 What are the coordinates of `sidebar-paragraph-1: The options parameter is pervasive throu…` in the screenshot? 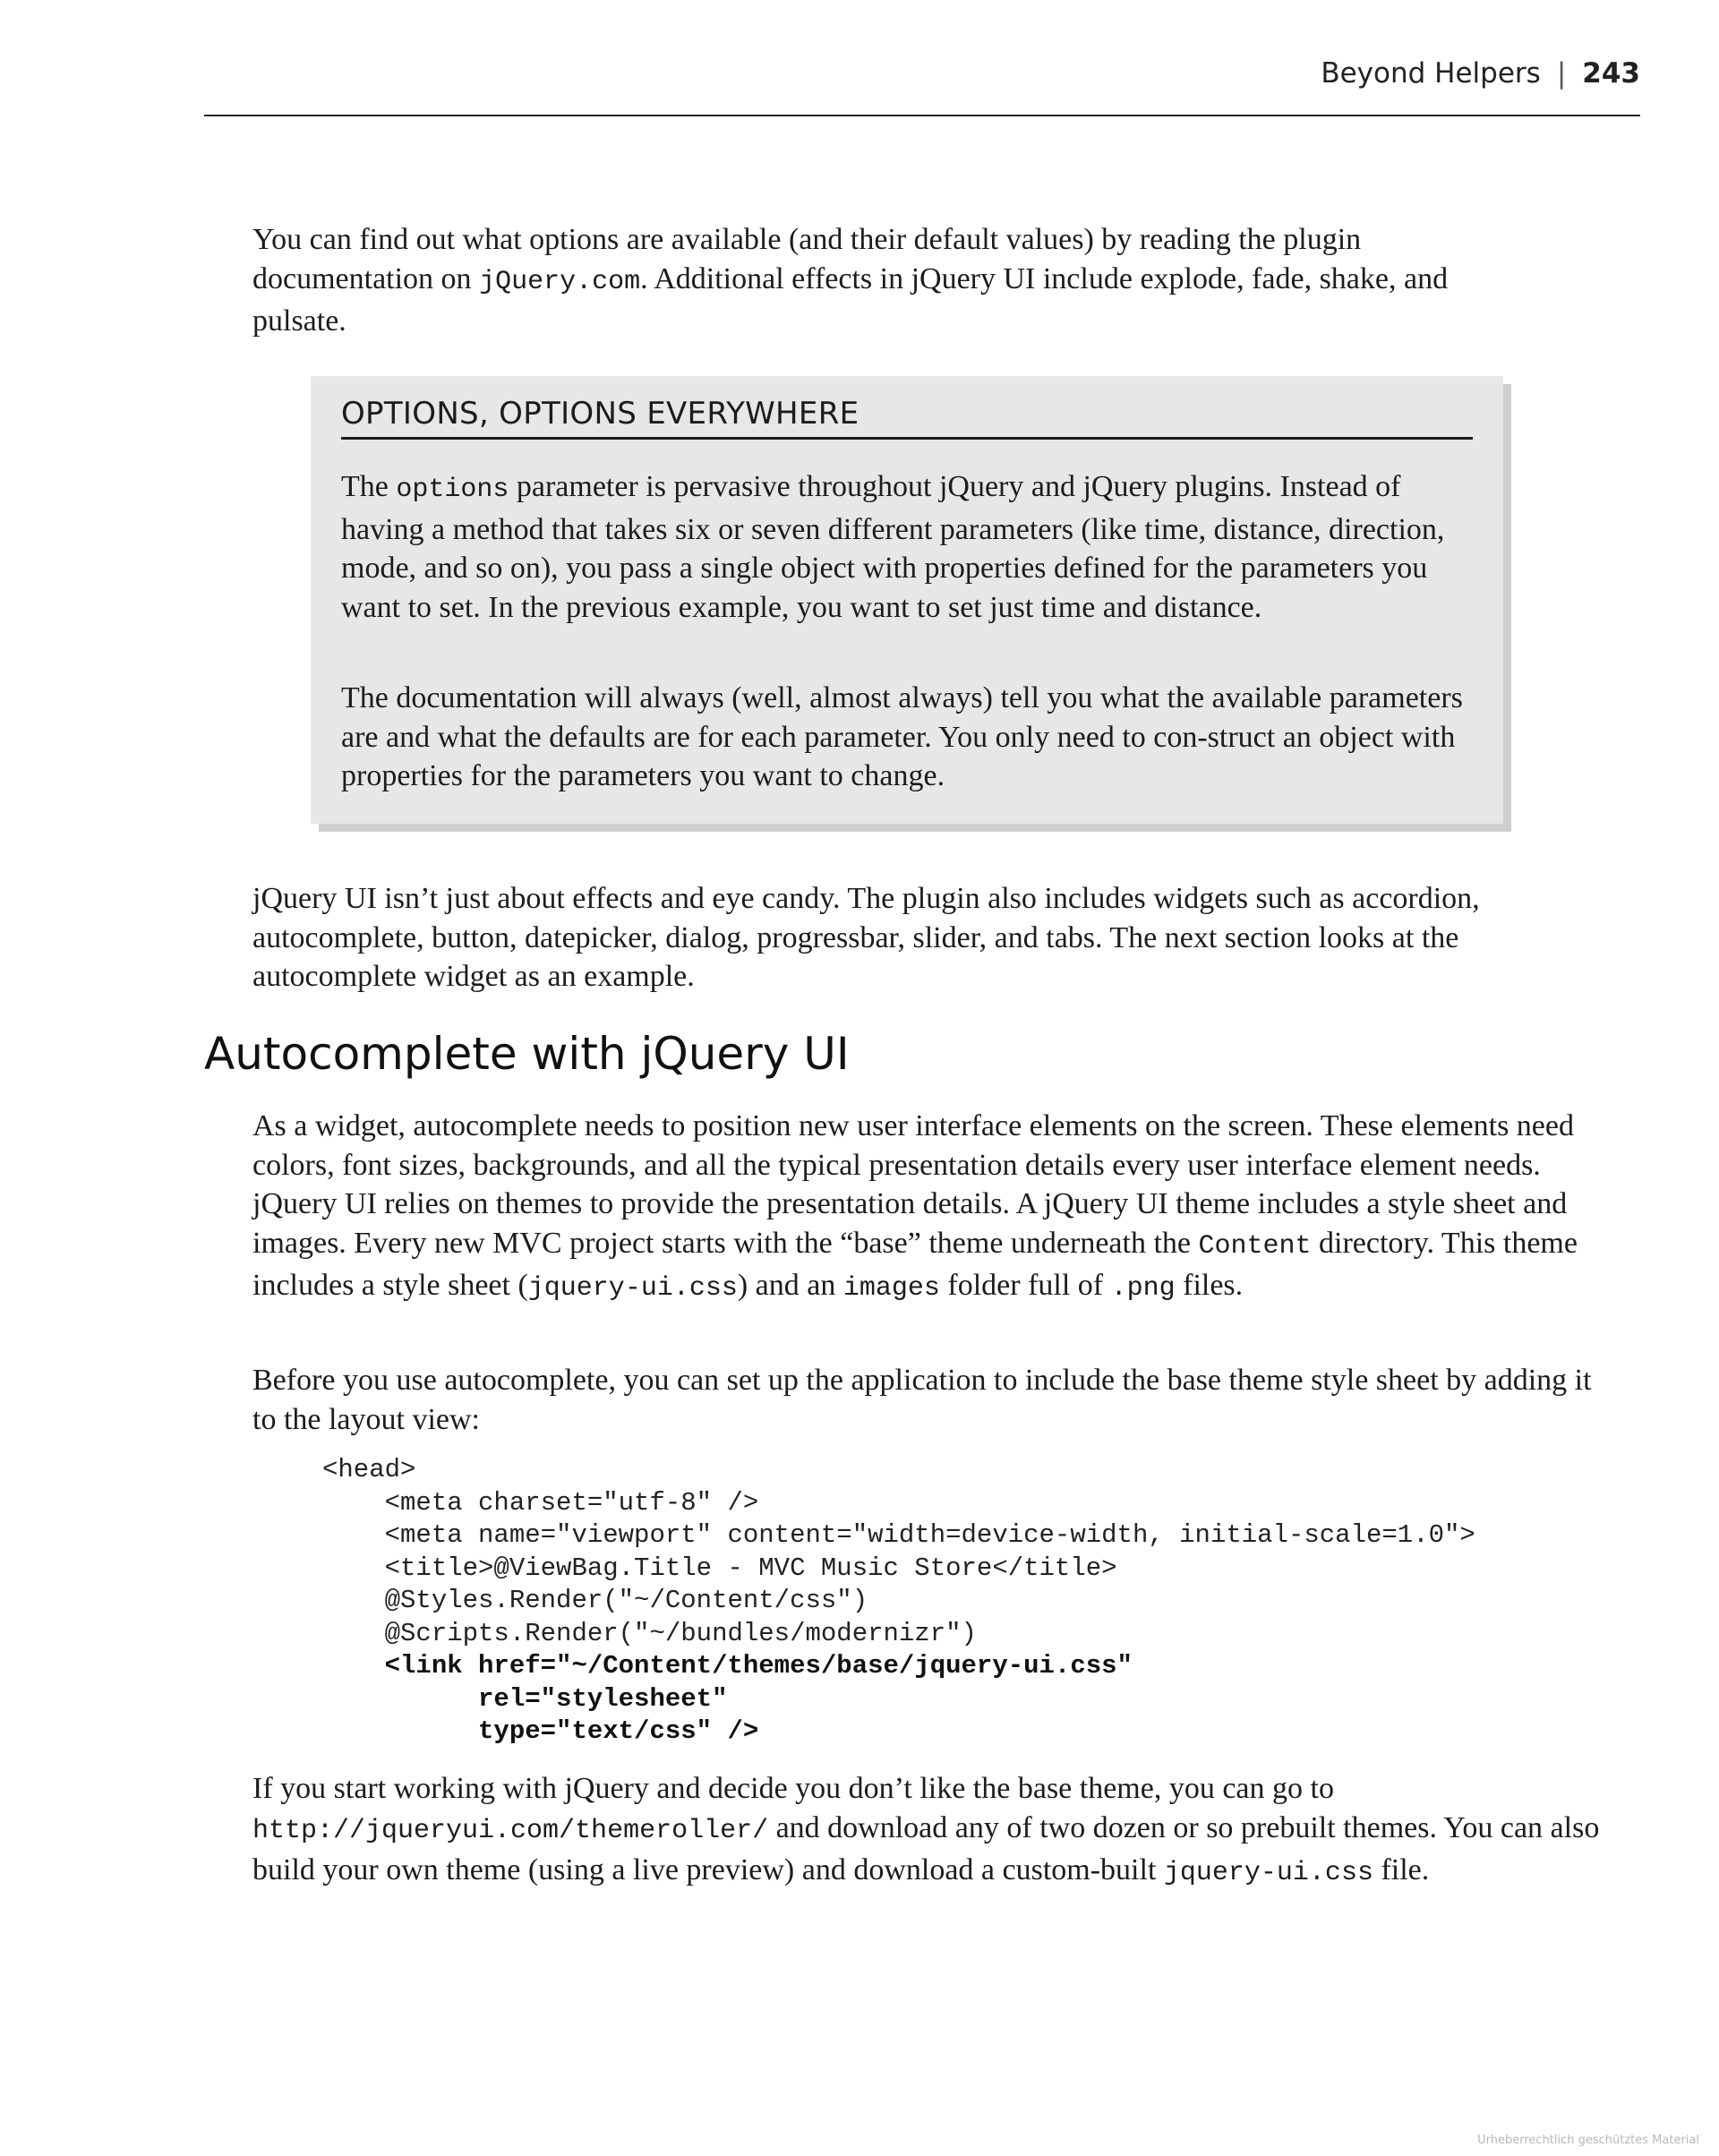 It's located at (907, 547).